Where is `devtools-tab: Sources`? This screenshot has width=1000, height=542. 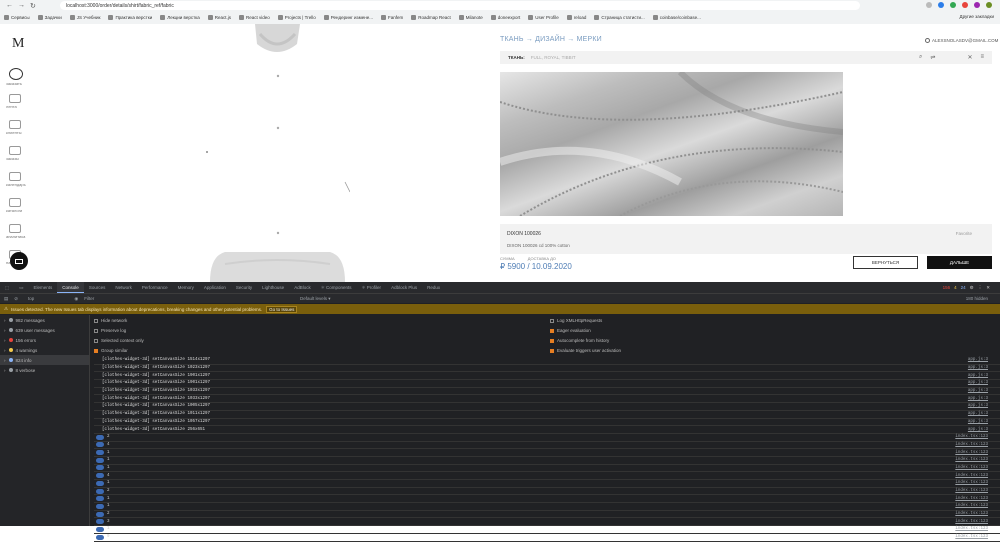
devtools-tab: Sources is located at coordinates (97, 287).